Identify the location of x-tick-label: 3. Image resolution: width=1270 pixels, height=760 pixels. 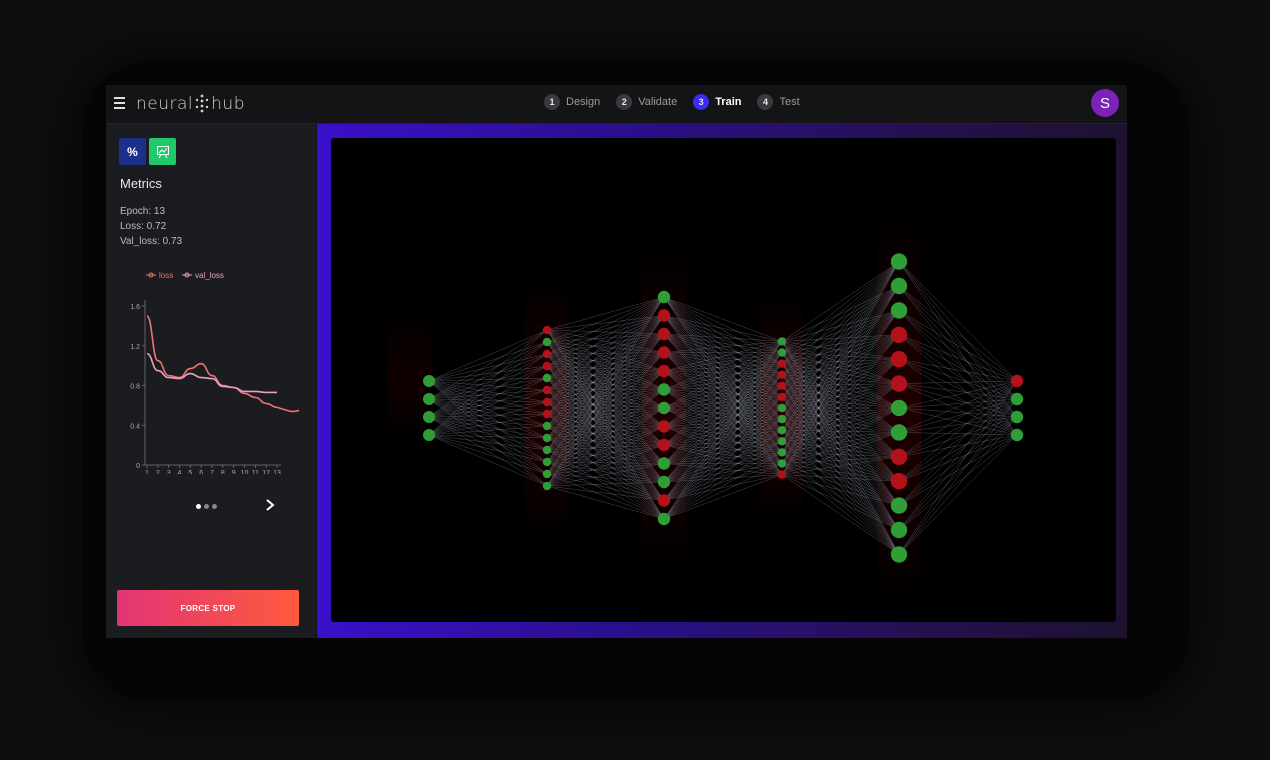
(169, 472).